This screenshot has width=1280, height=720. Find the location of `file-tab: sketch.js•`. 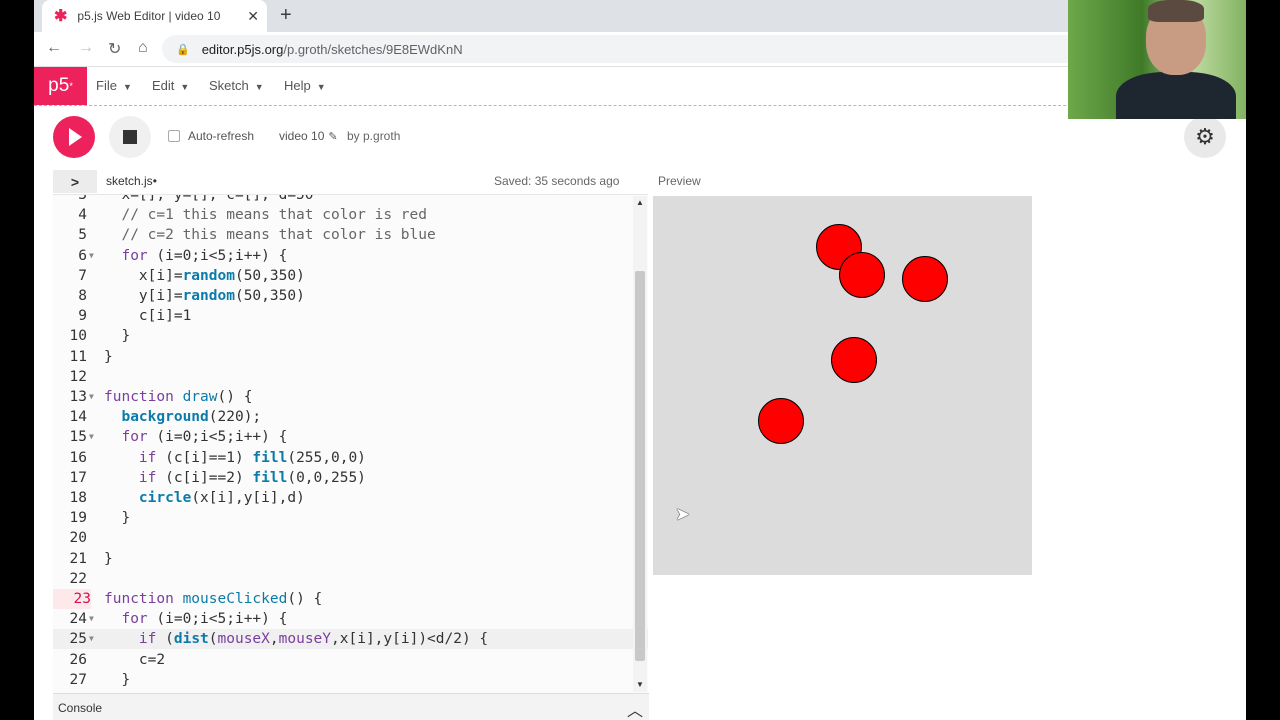

file-tab: sketch.js• is located at coordinates (131, 181).